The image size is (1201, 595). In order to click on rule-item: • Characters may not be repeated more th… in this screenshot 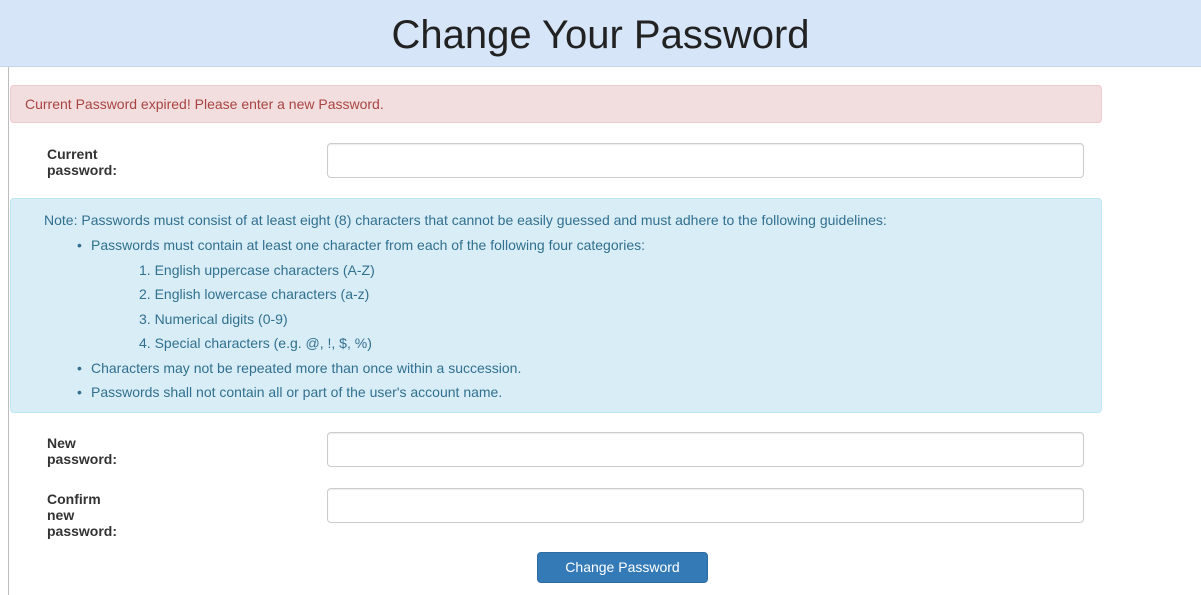, I will do `click(589, 368)`.